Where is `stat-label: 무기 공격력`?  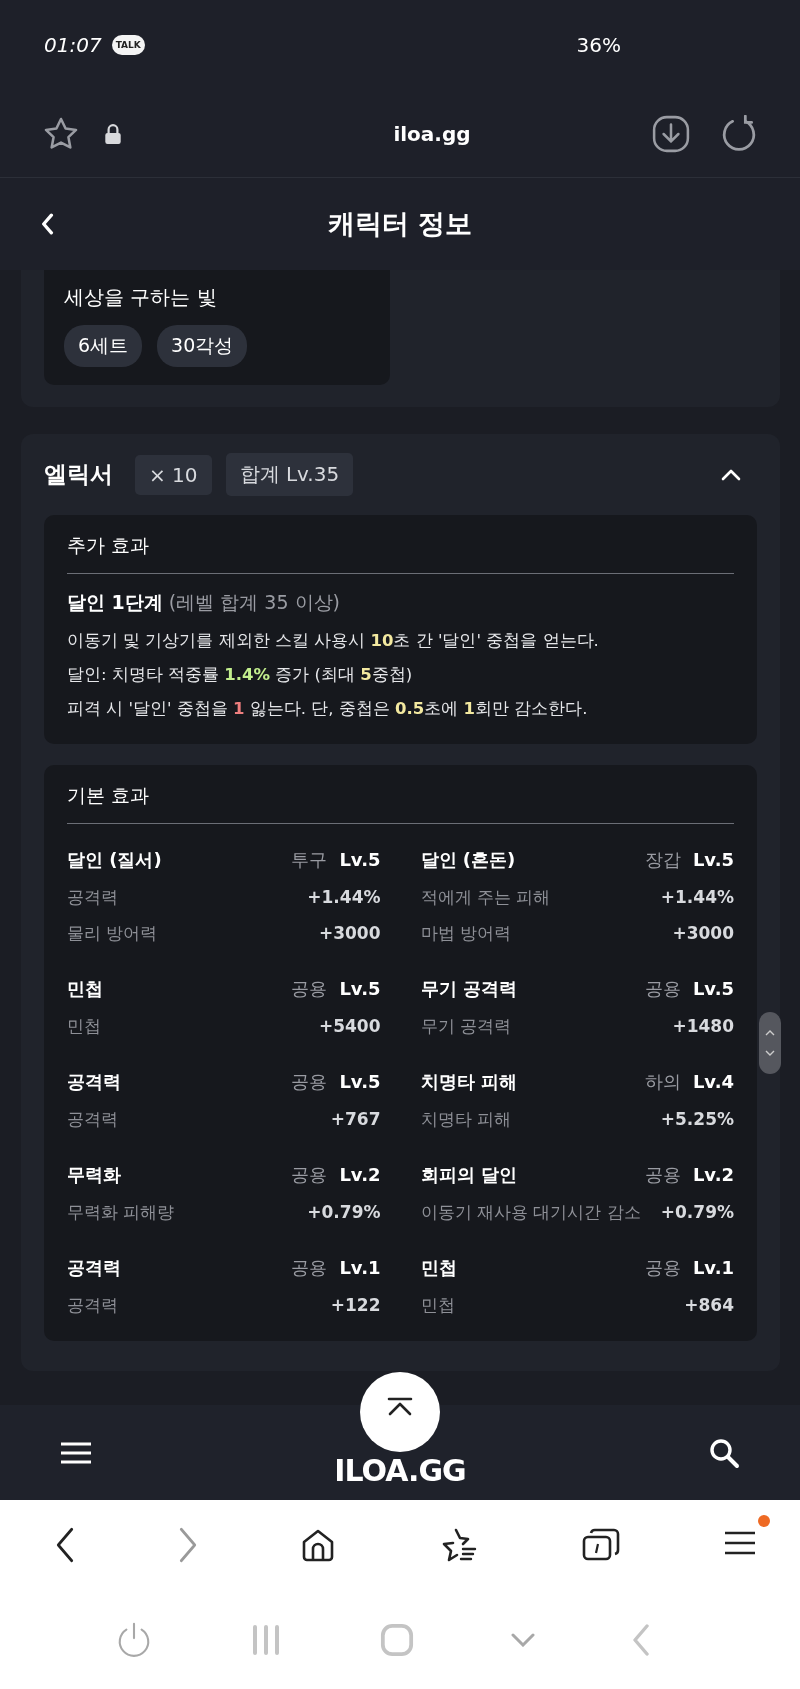 stat-label: 무기 공격력 is located at coordinates (466, 1026).